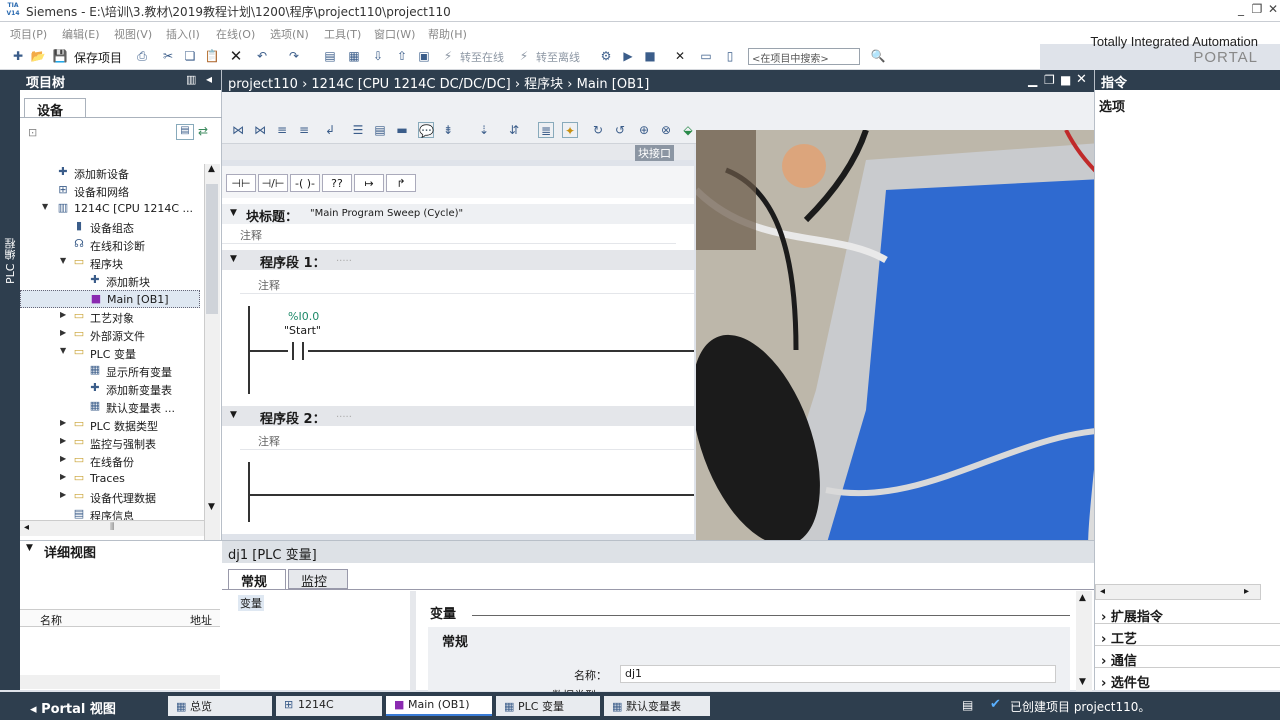  Describe the element at coordinates (73, 707) in the screenshot. I see `portal-view-button: ◂ Portal 视图` at that location.